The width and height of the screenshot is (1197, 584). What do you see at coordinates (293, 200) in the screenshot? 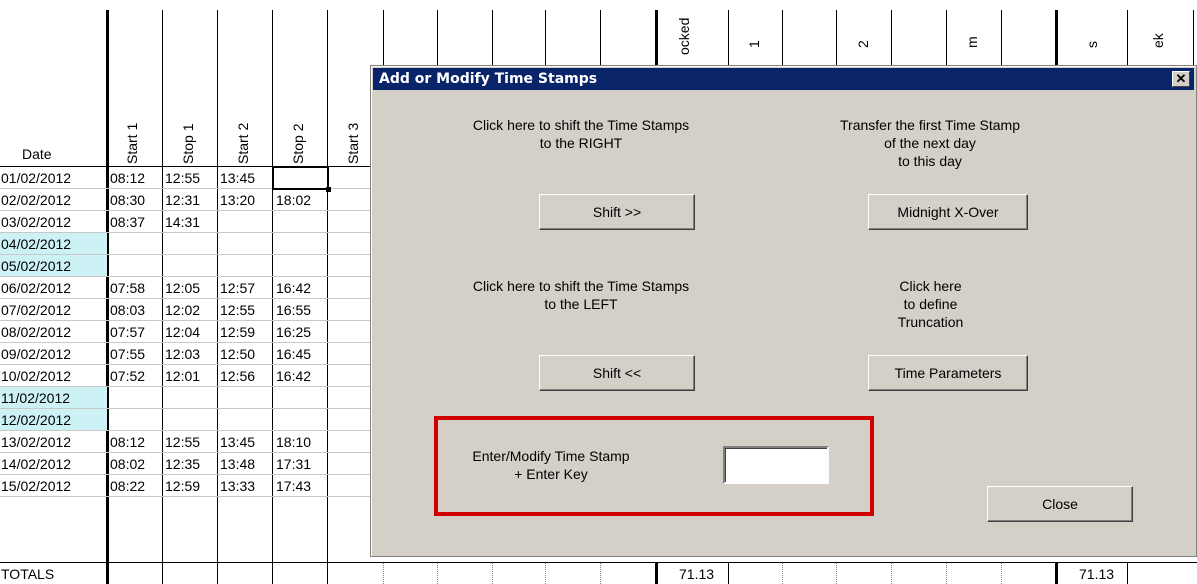
I see `stop2-cell: 18:02` at bounding box center [293, 200].